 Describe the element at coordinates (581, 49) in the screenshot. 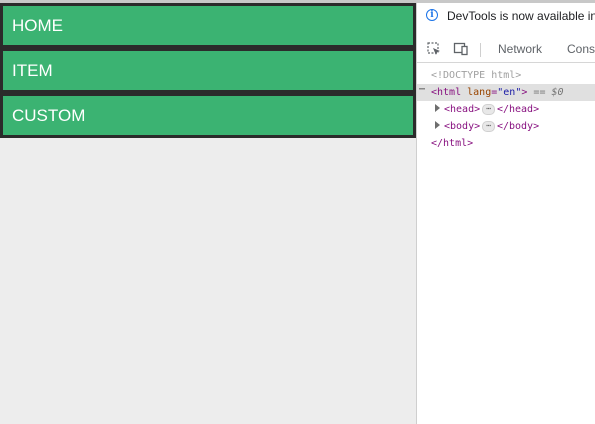

I see `tab-console: Conso` at that location.